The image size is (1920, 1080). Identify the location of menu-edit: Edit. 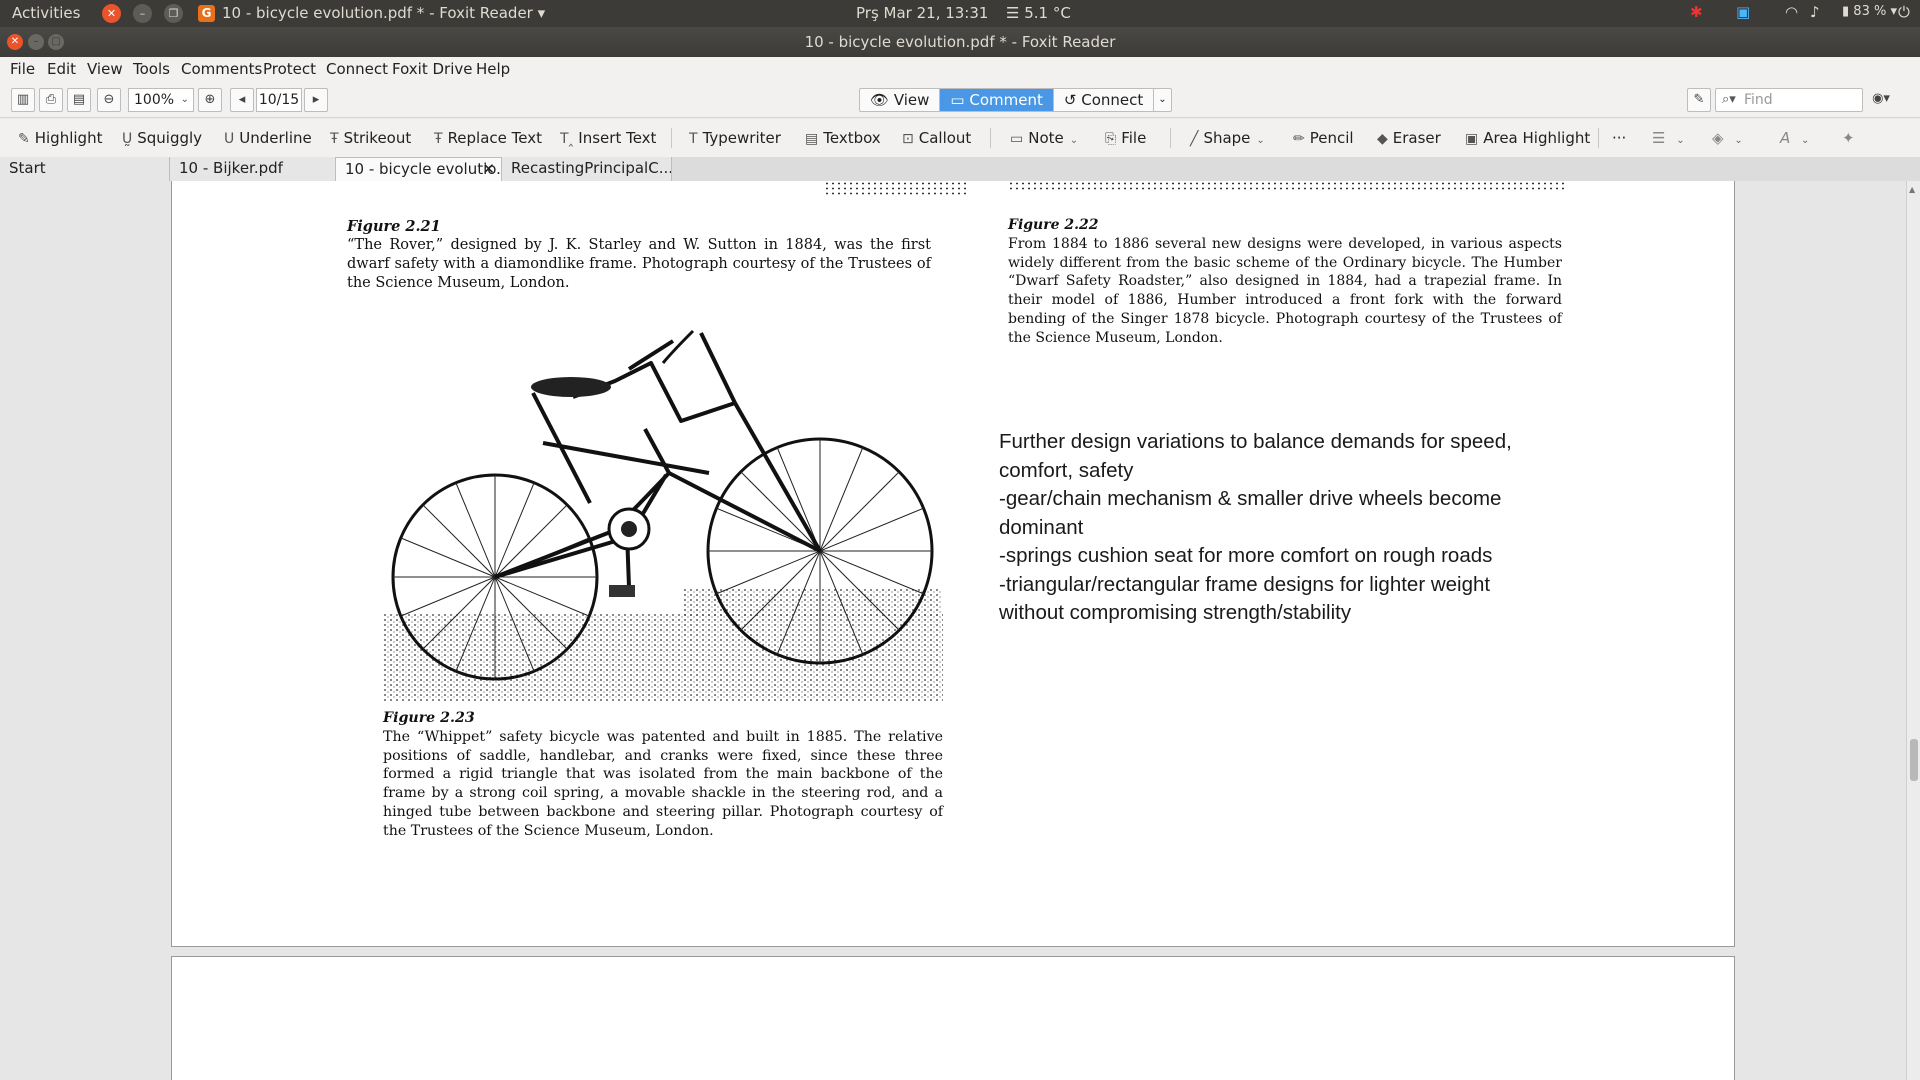
(61, 69).